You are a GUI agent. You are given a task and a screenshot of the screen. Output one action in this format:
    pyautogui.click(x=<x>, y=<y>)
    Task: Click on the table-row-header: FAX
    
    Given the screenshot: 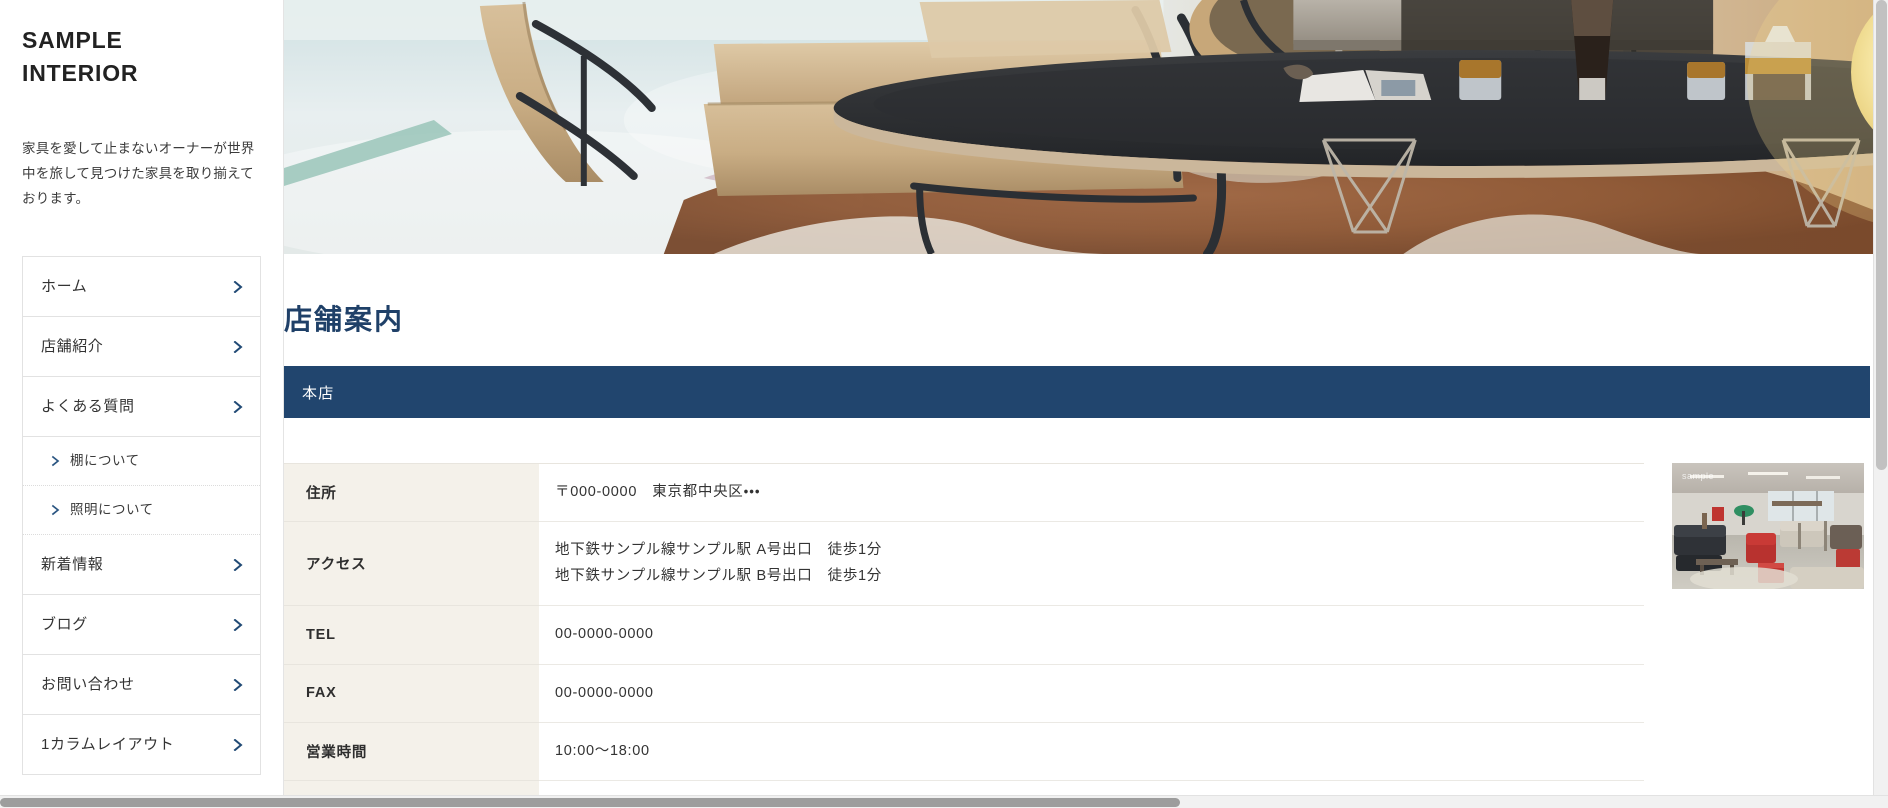 What is the action you would take?
    pyautogui.click(x=411, y=693)
    